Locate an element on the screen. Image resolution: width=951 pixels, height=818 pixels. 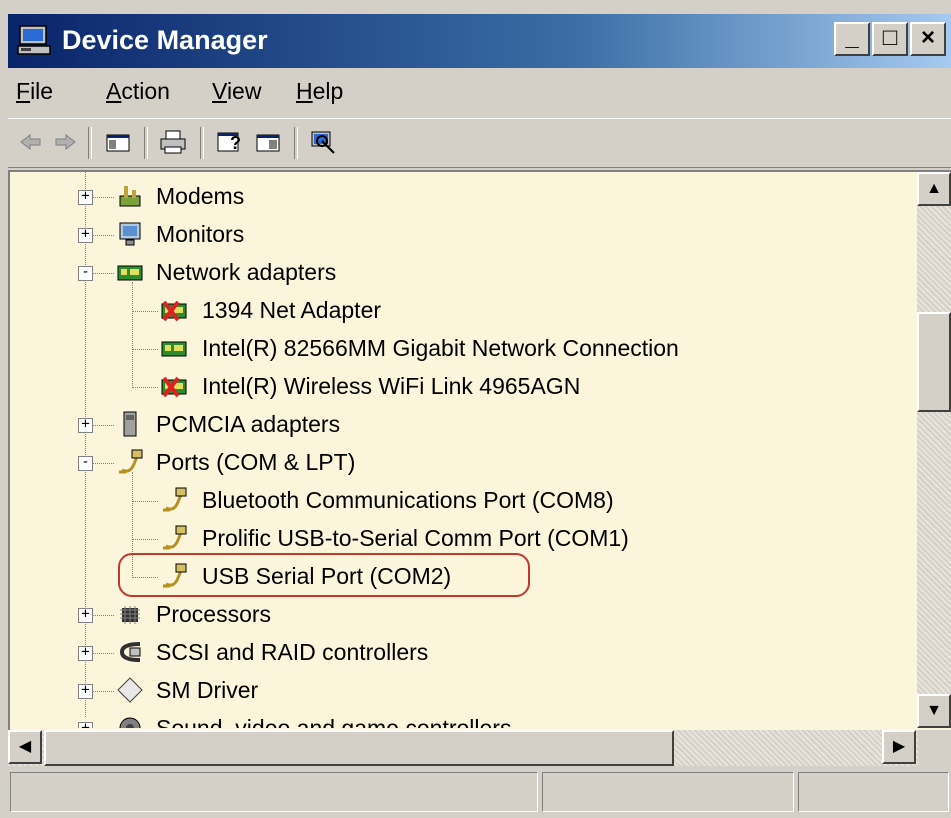
scroll-left-button: ◀ is located at coordinates (25, 747).